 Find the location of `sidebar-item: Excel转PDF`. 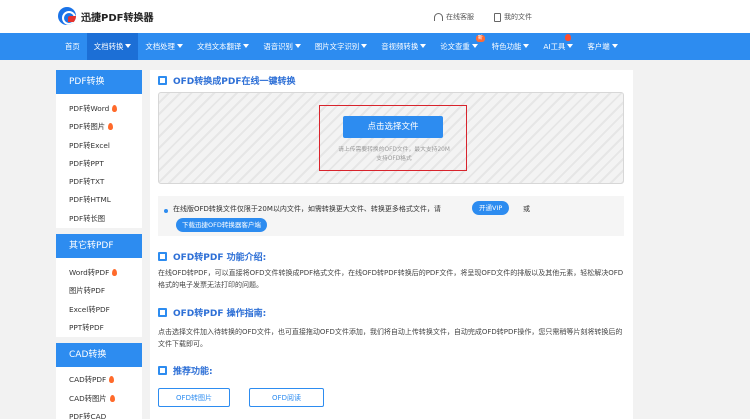

sidebar-item: Excel转PDF is located at coordinates (99, 309).